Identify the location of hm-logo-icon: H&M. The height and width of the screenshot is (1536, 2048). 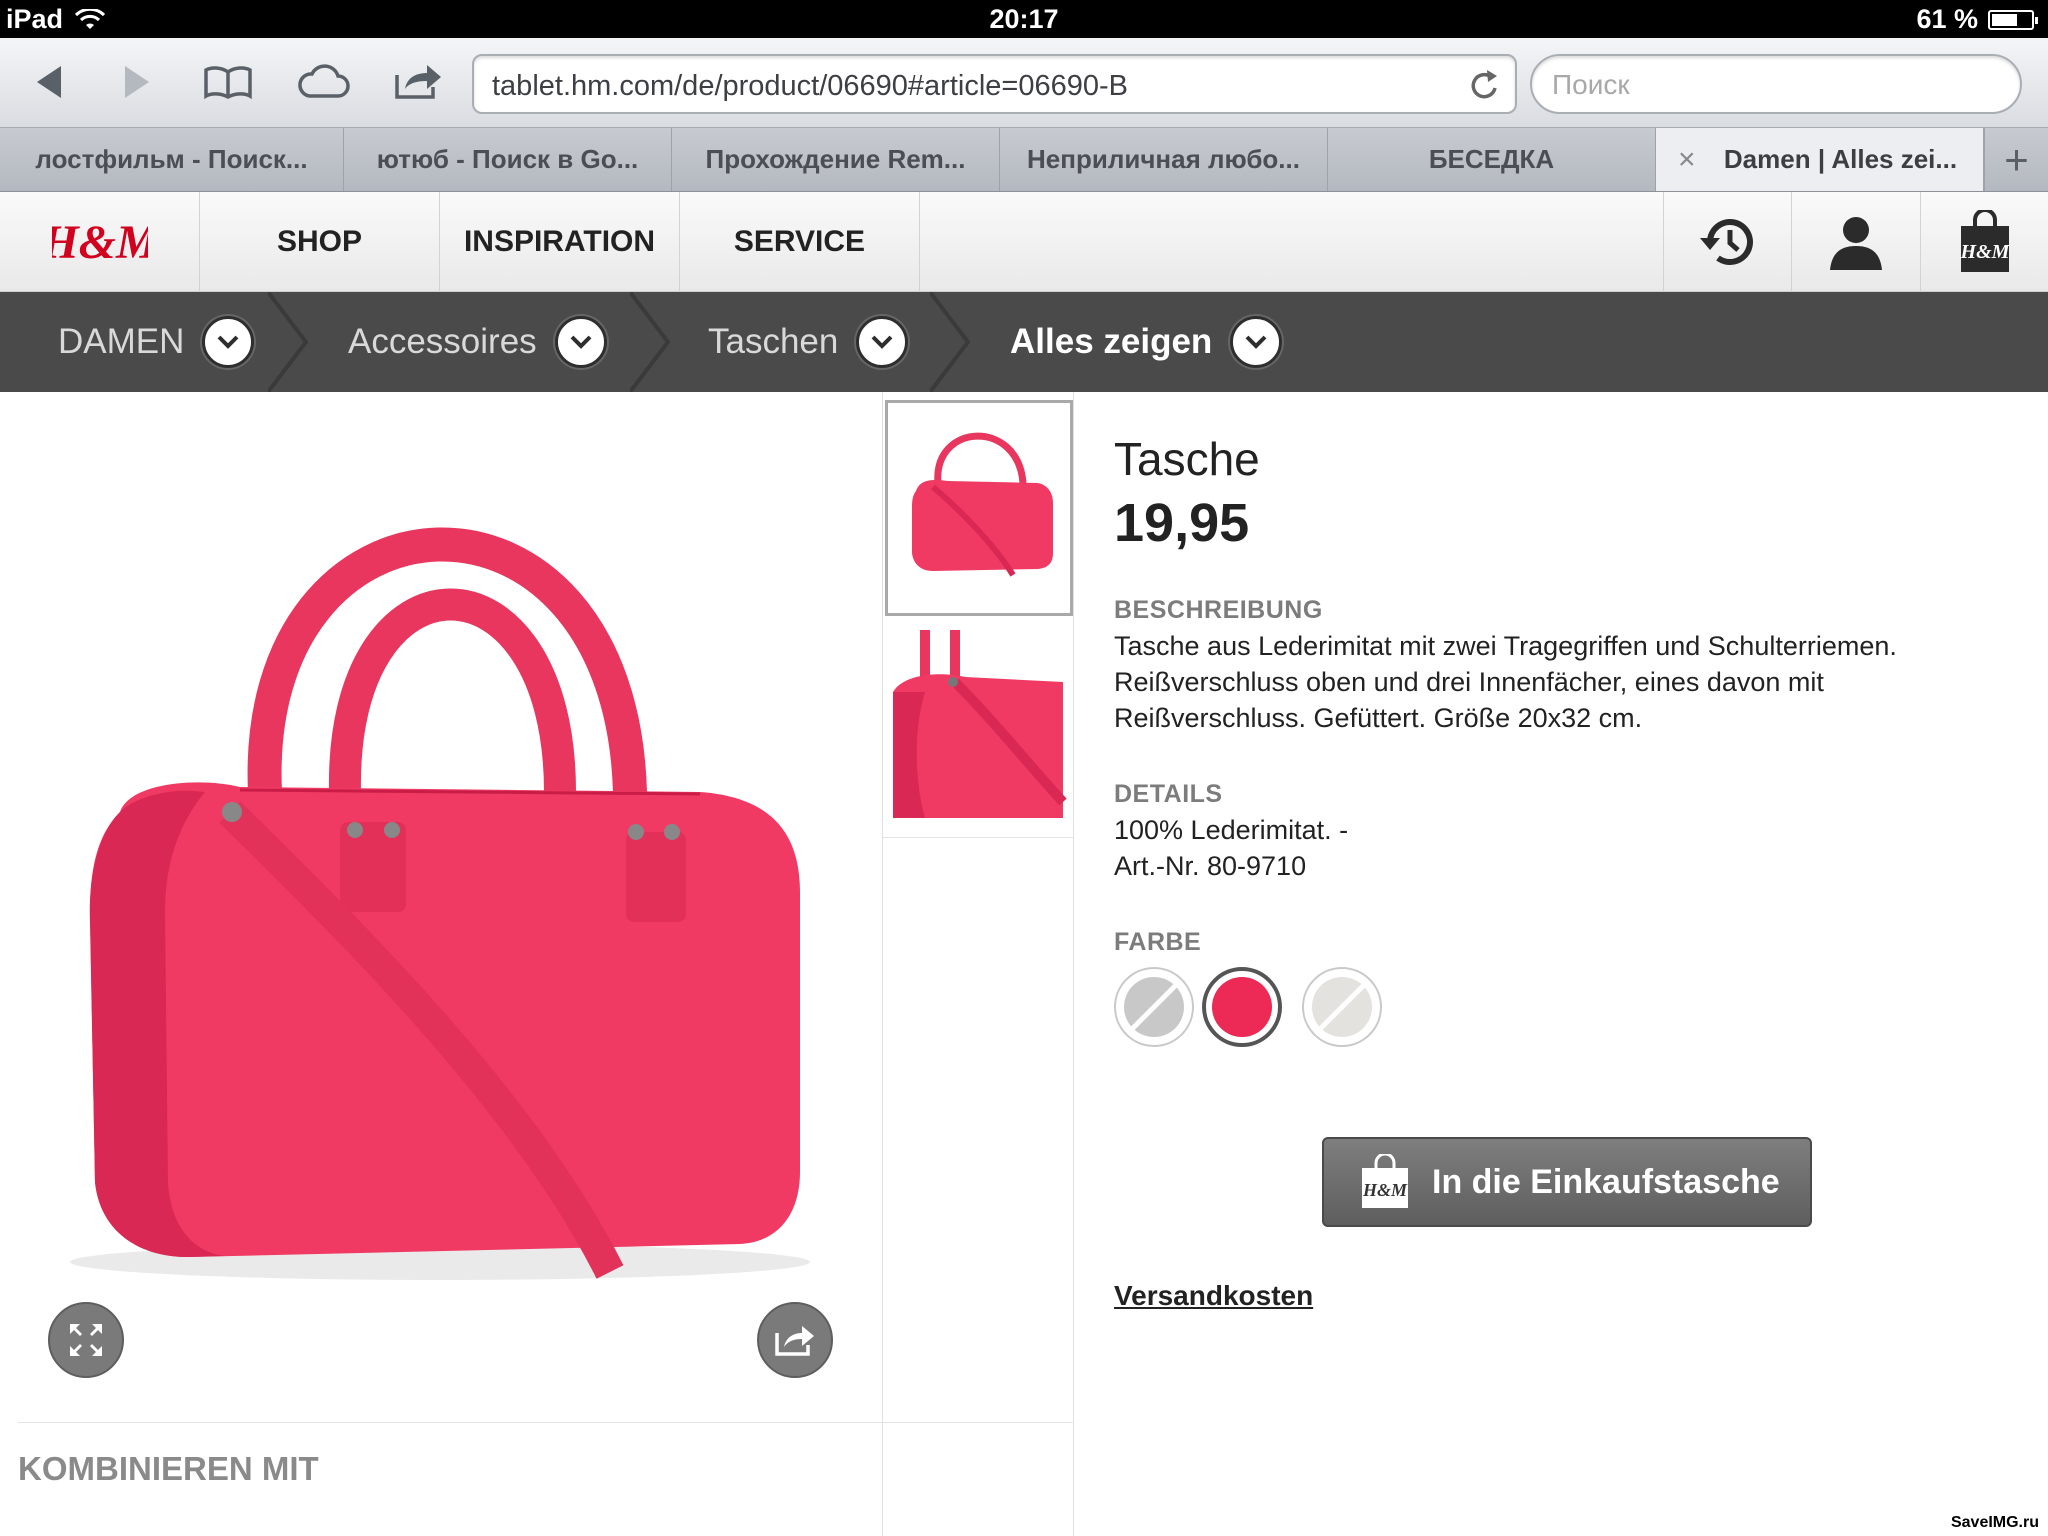
(100, 242).